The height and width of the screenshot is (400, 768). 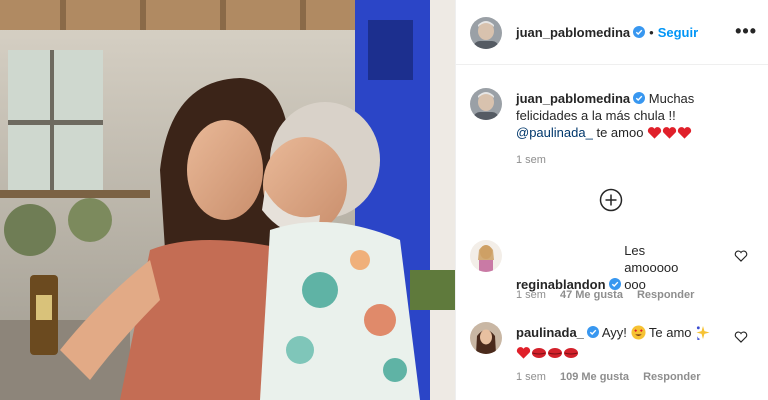 What do you see at coordinates (591, 295) in the screenshot?
I see `comment-likes: 47 Me gusta` at bounding box center [591, 295].